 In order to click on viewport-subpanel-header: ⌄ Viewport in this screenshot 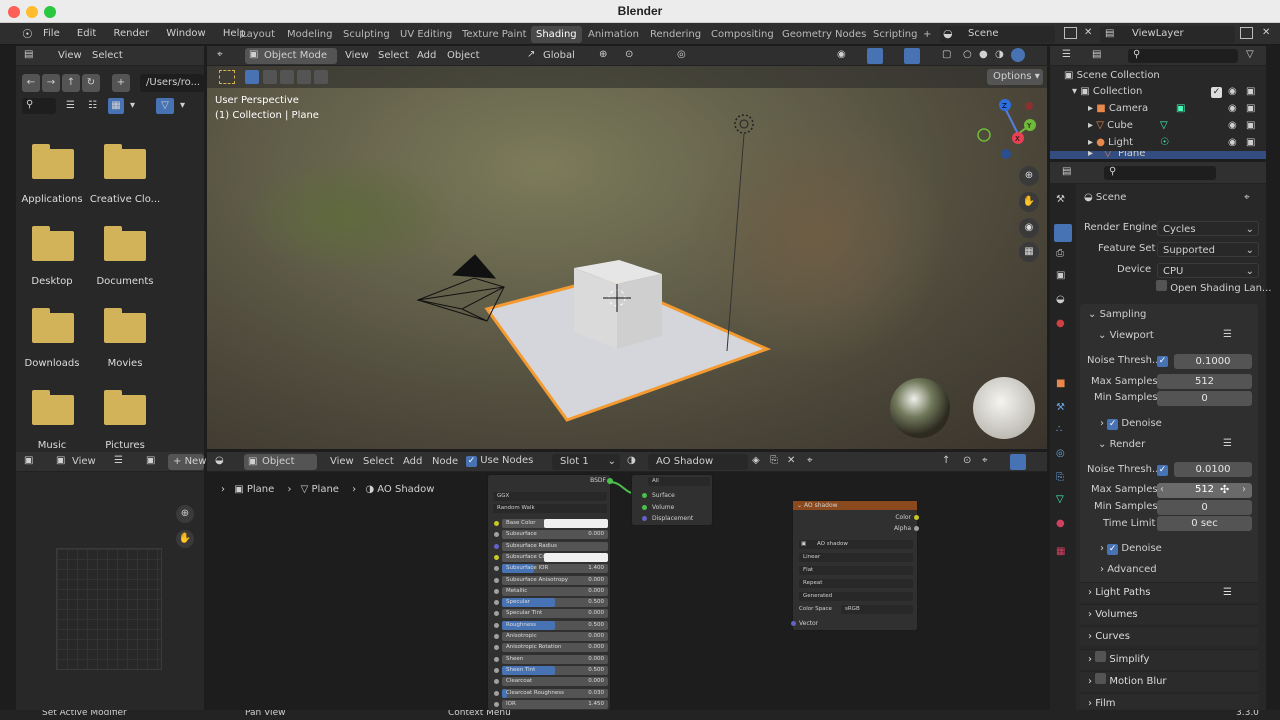, I will do `click(1126, 336)`.